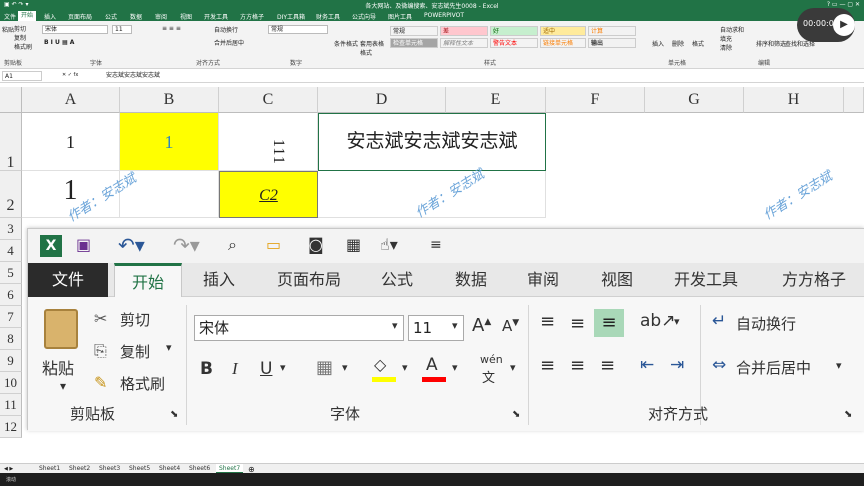 The image size is (864, 486). I want to click on wrap-text-button: 自动换行, so click(766, 323).